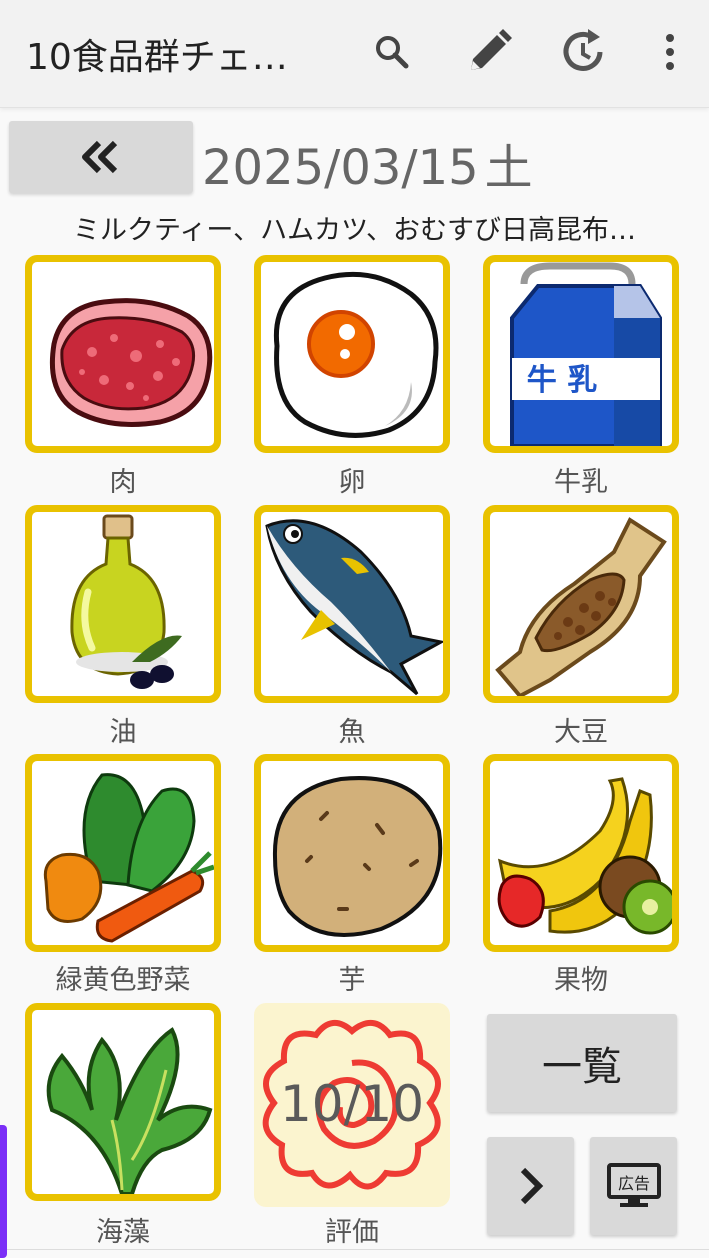 The height and width of the screenshot is (1258, 709). What do you see at coordinates (581, 482) in the screenshot?
I see `food-label: 牛乳` at bounding box center [581, 482].